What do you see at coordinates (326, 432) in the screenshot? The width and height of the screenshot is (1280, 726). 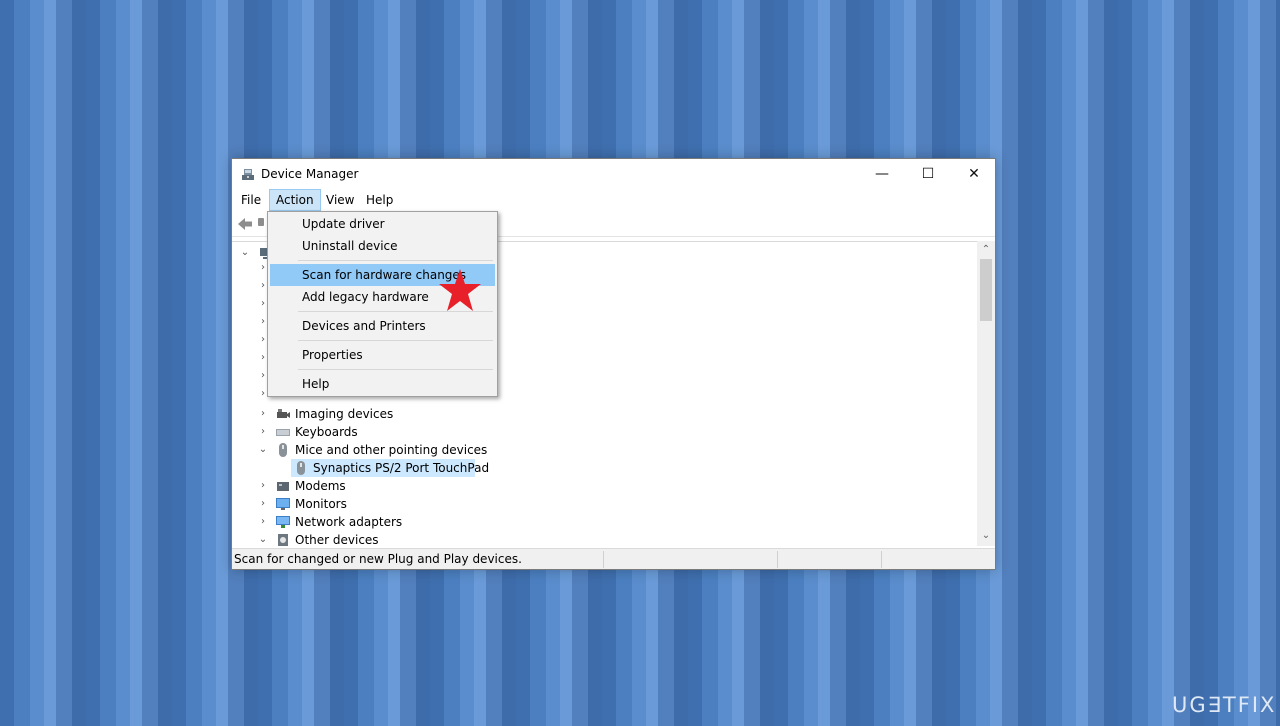 I see `tree-item-label: Keyboards` at bounding box center [326, 432].